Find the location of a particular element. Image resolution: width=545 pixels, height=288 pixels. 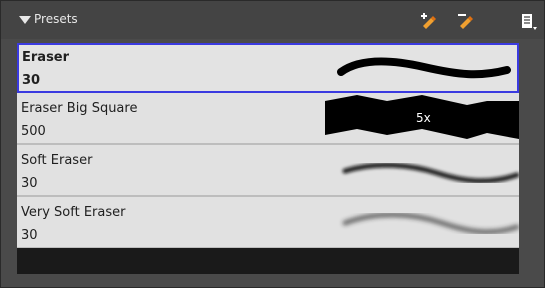

preset-name: Eraser Big Square is located at coordinates (79, 108).